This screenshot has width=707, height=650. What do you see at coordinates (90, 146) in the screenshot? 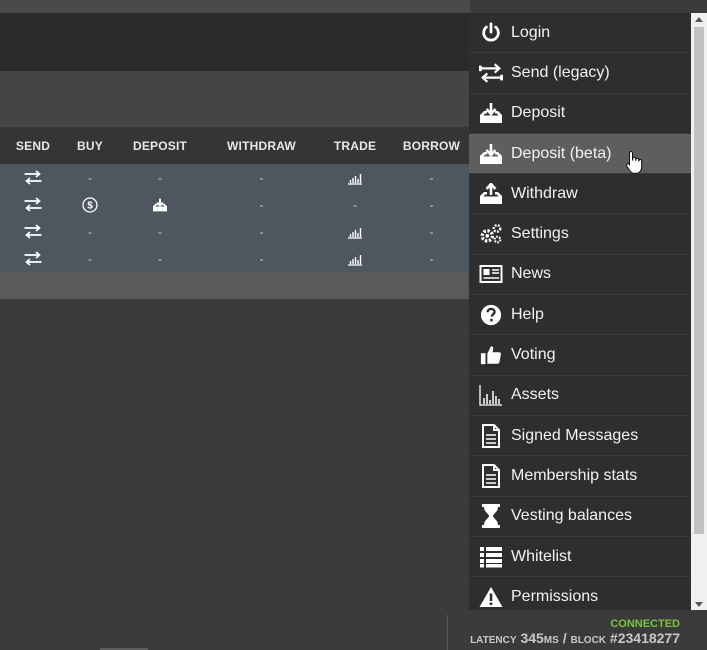
I see `column-header-buy: BUY` at bounding box center [90, 146].